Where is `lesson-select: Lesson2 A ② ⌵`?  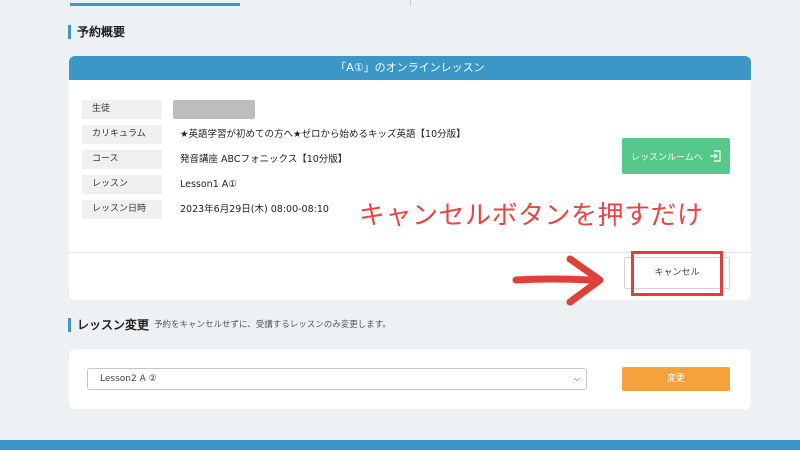 lesson-select: Lesson2 A ② ⌵ is located at coordinates (337, 379).